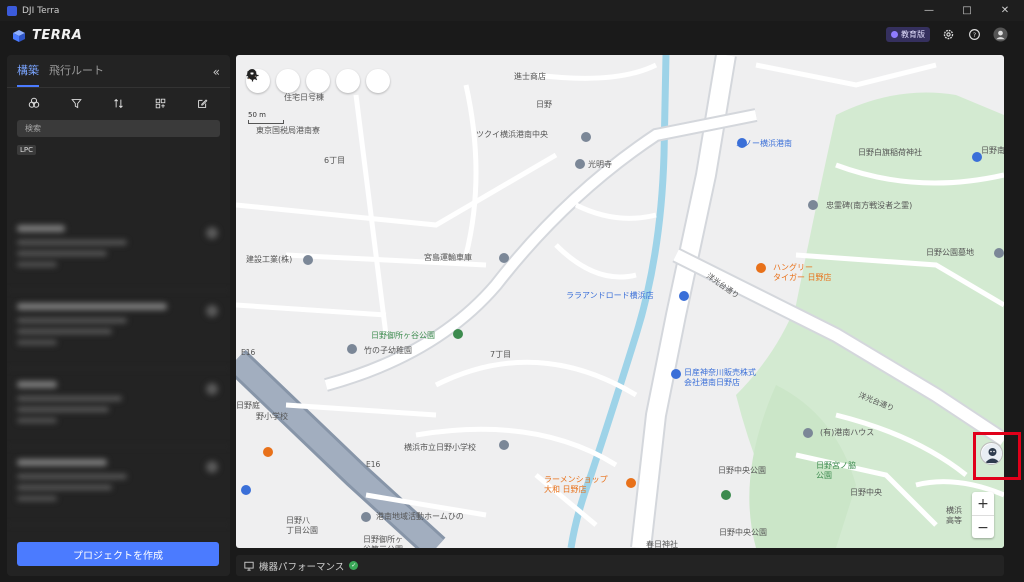 This screenshot has height=582, width=1024. What do you see at coordinates (273, 81) in the screenshot?
I see `locate-icon` at bounding box center [273, 81].